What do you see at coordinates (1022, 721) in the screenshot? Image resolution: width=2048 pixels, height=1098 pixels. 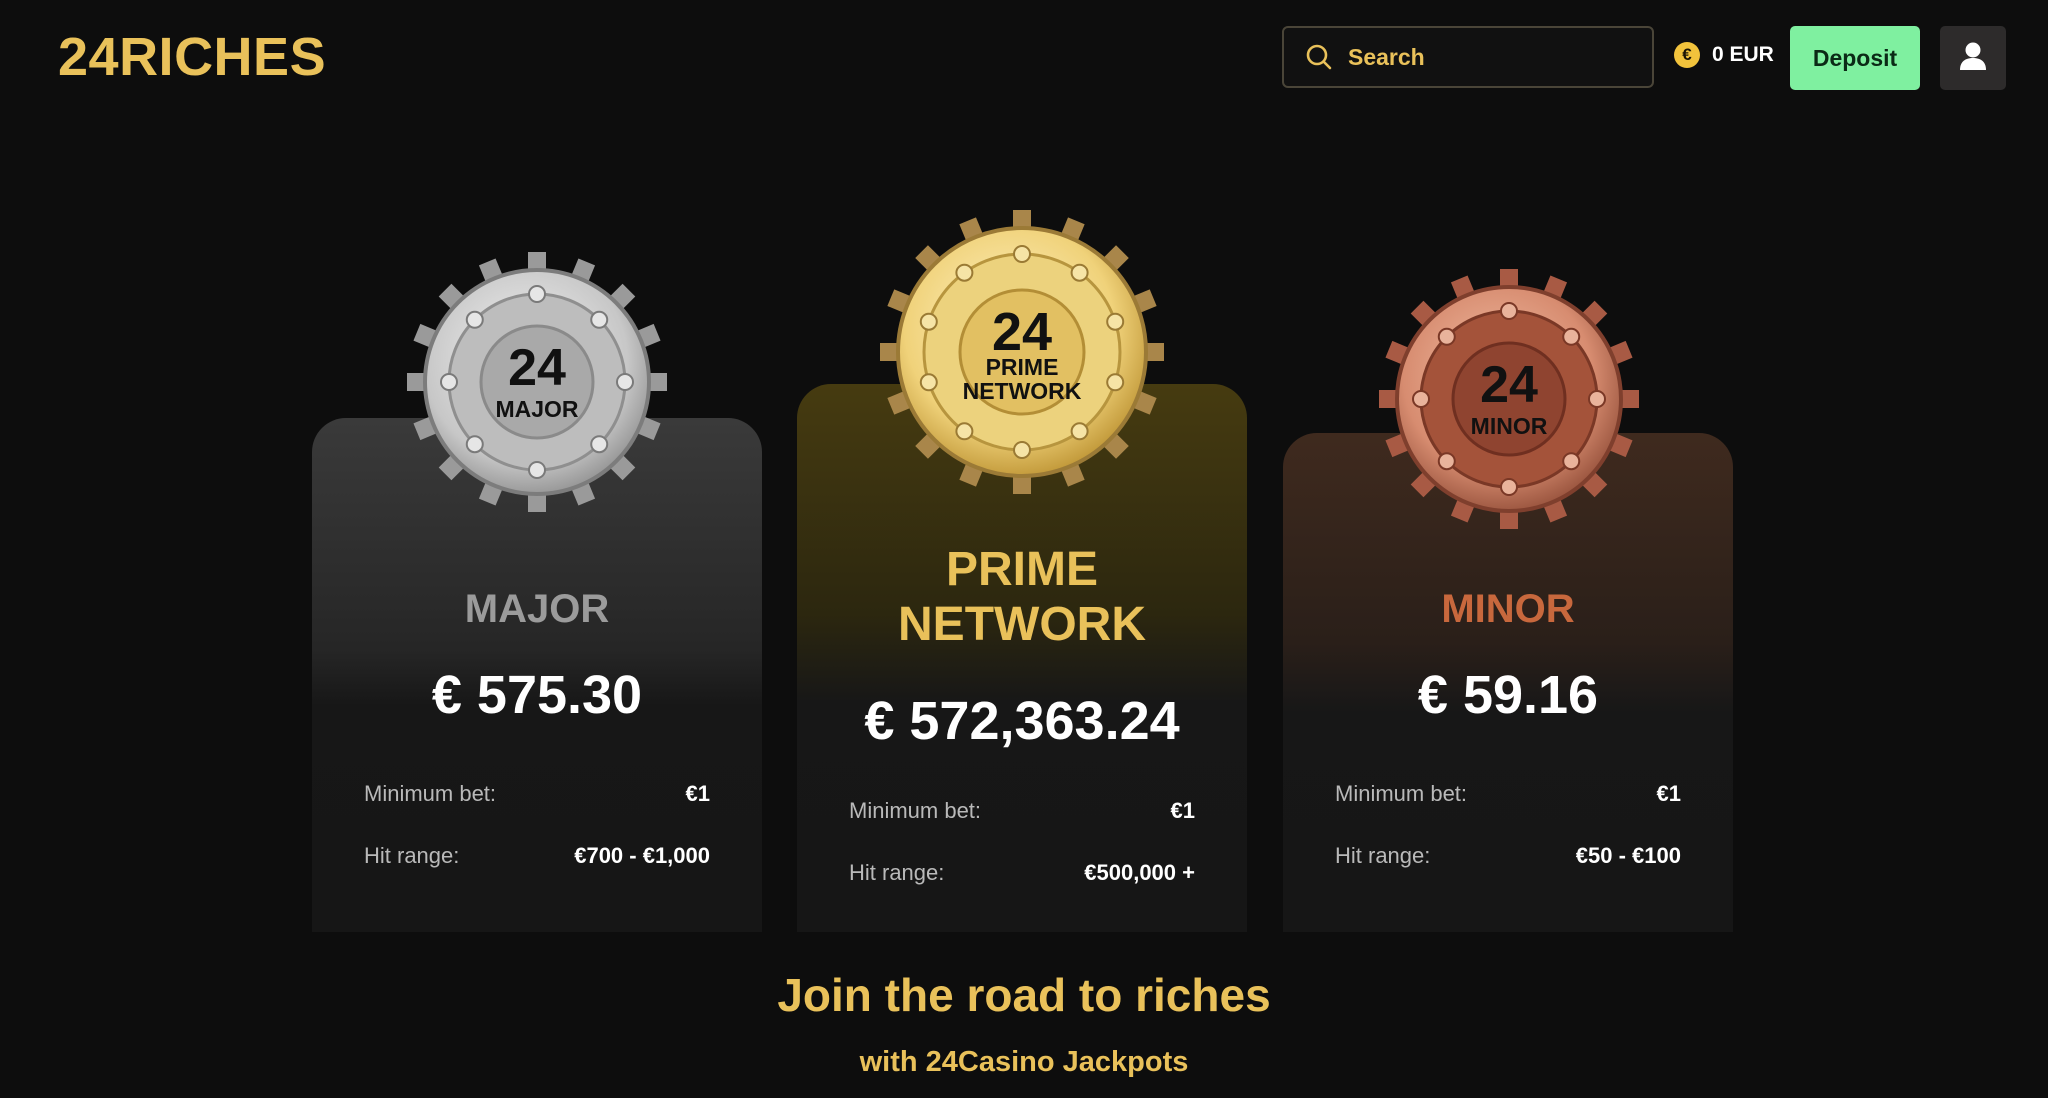 I see `jackpot-amount: € 572,363.24` at bounding box center [1022, 721].